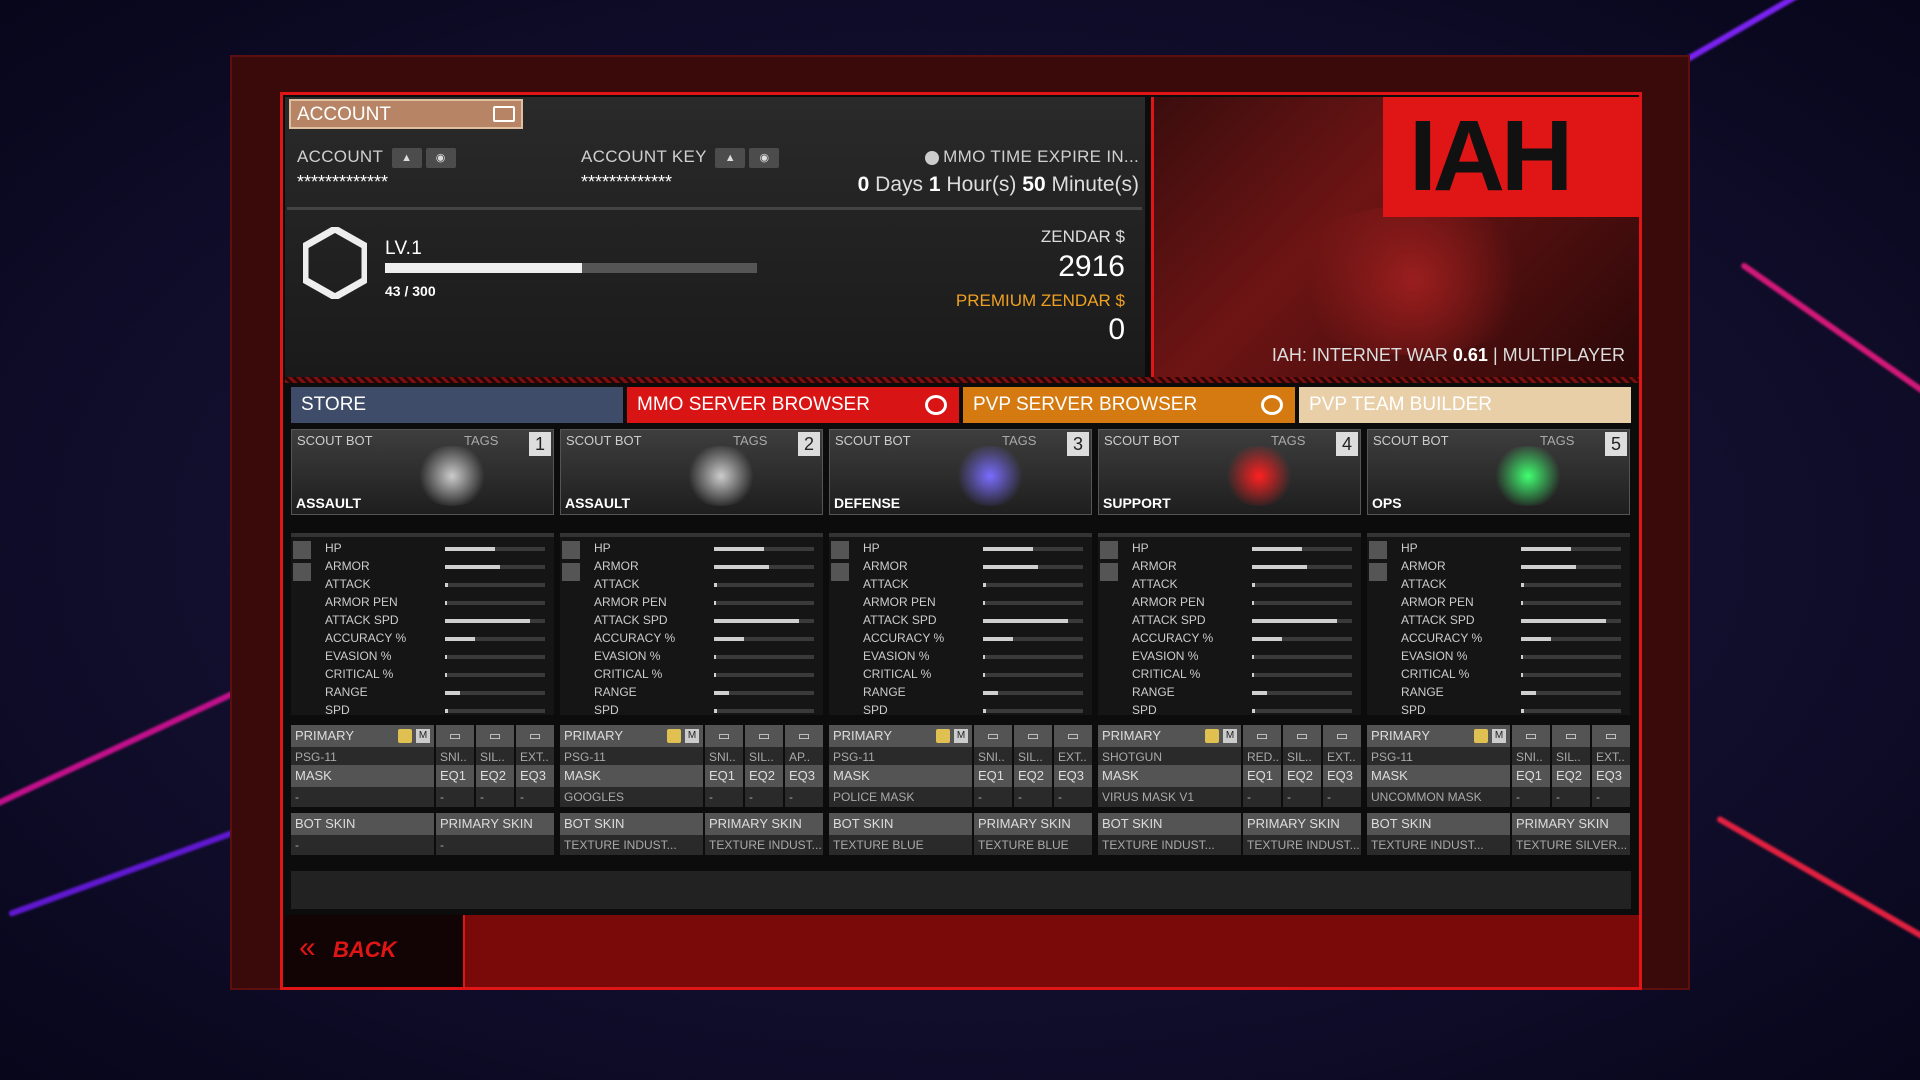 The image size is (1920, 1080). I want to click on bot-card: SCOUT BOT TAGS 4 SUPPORT, so click(1229, 472).